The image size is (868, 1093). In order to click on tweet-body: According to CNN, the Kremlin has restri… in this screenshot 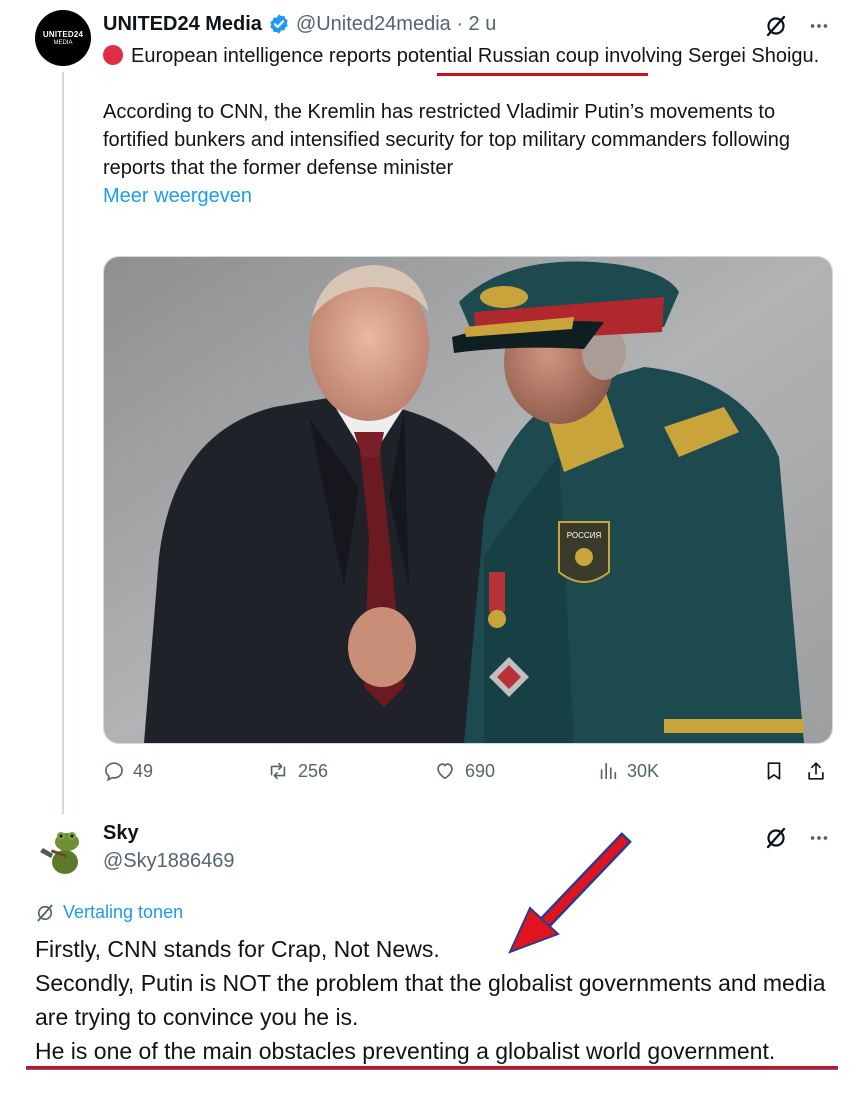, I will do `click(446, 140)`.